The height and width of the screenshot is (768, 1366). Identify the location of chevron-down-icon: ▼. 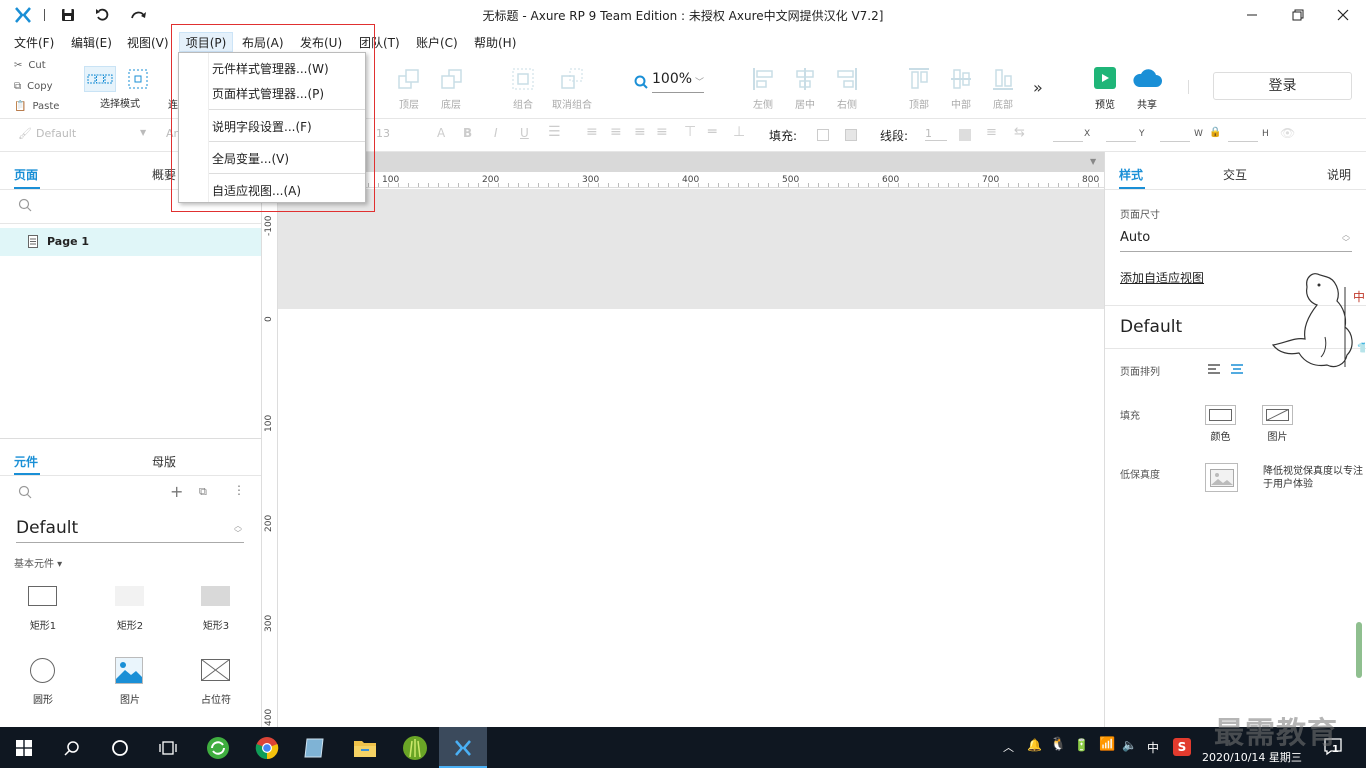
(1093, 161).